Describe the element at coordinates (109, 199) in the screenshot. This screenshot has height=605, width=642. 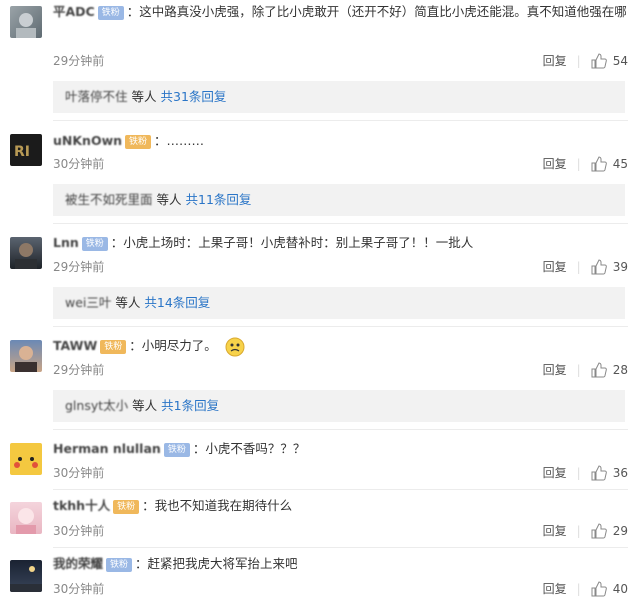
I see `reply-users: 被生不如死里面` at that location.